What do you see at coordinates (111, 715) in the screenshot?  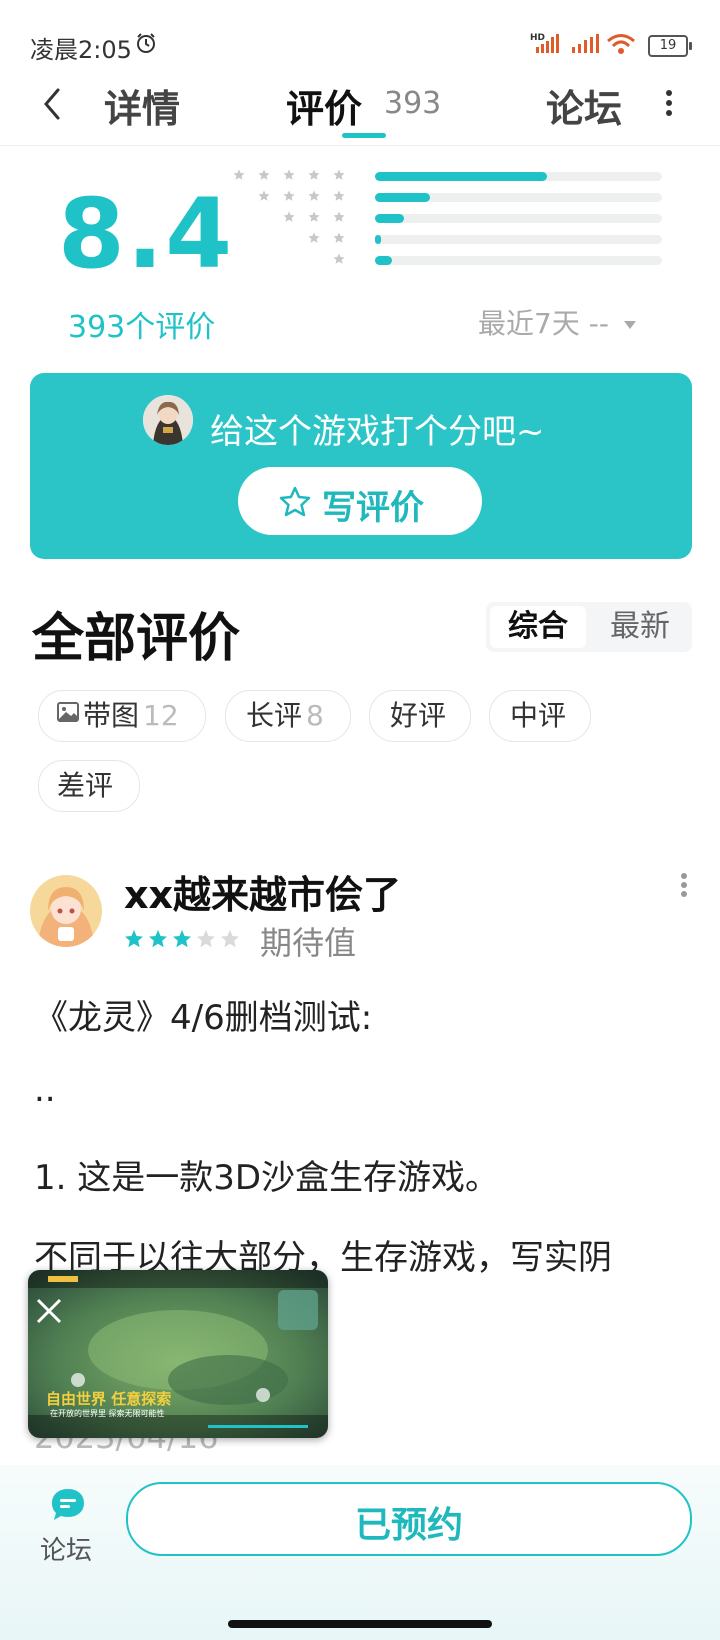 I see `filter-label: 带图` at bounding box center [111, 715].